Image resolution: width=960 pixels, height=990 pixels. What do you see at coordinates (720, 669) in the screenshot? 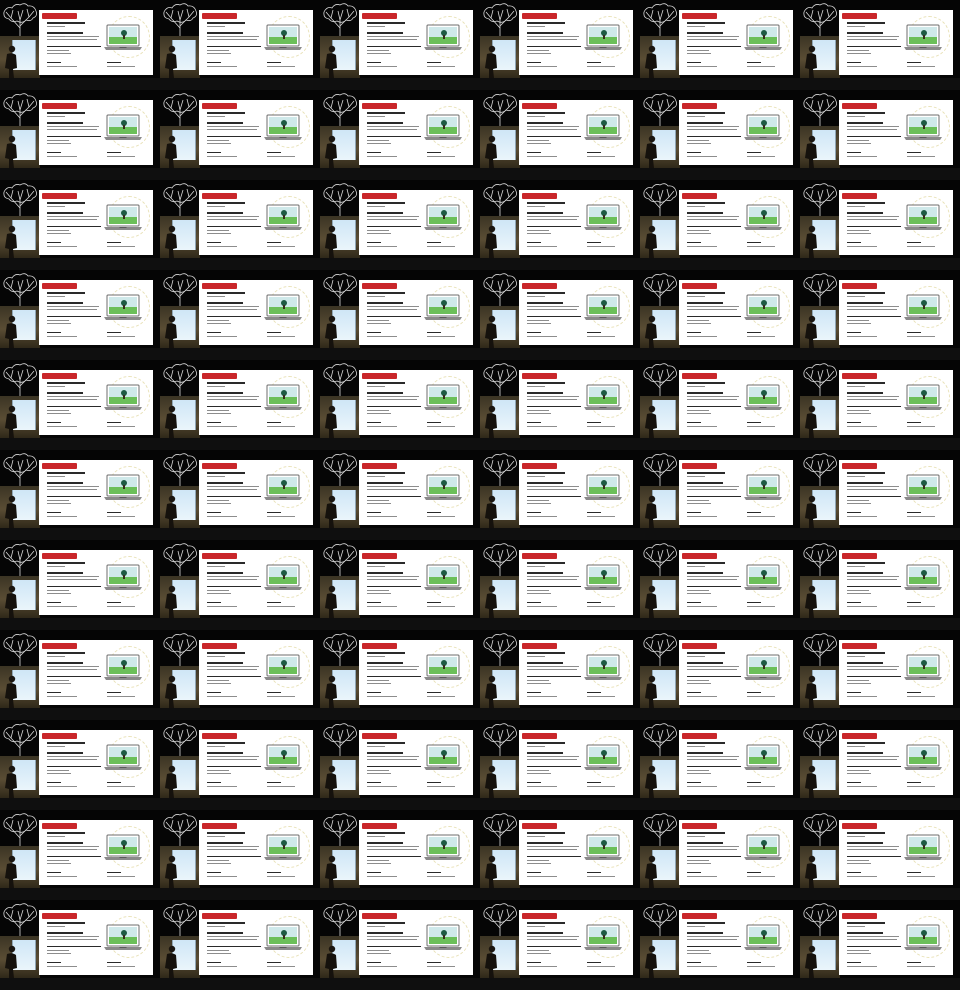
I see `thumbnail-scene` at bounding box center [720, 669].